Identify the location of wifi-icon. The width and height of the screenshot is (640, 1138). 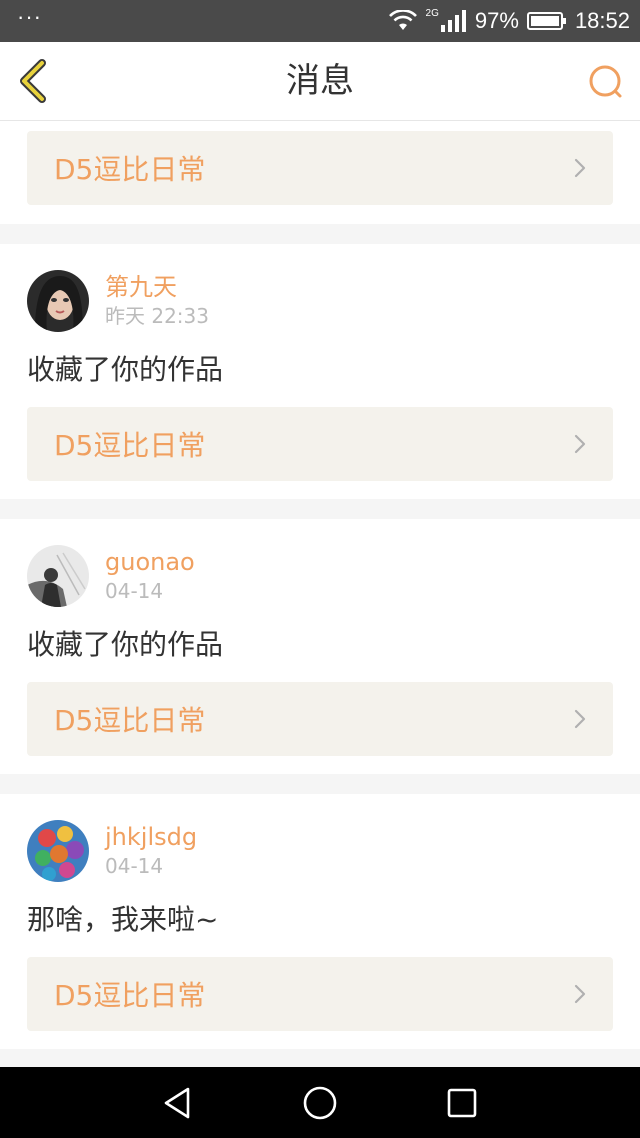
(403, 21).